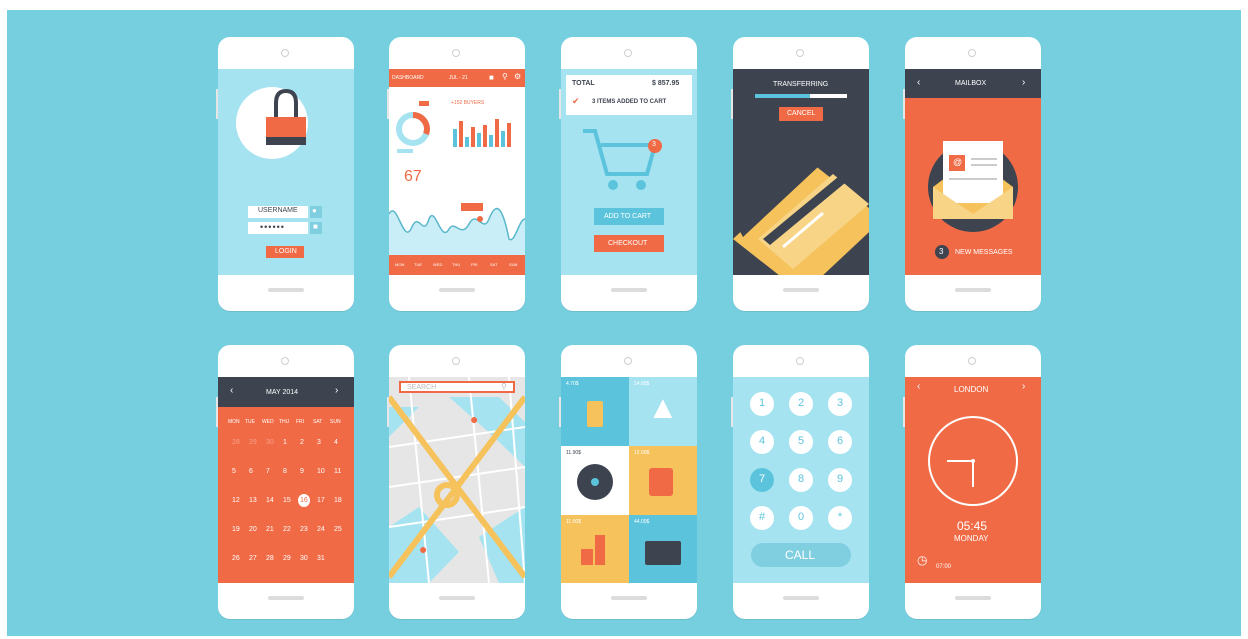  I want to click on calendar-day: 3, so click(319, 442).